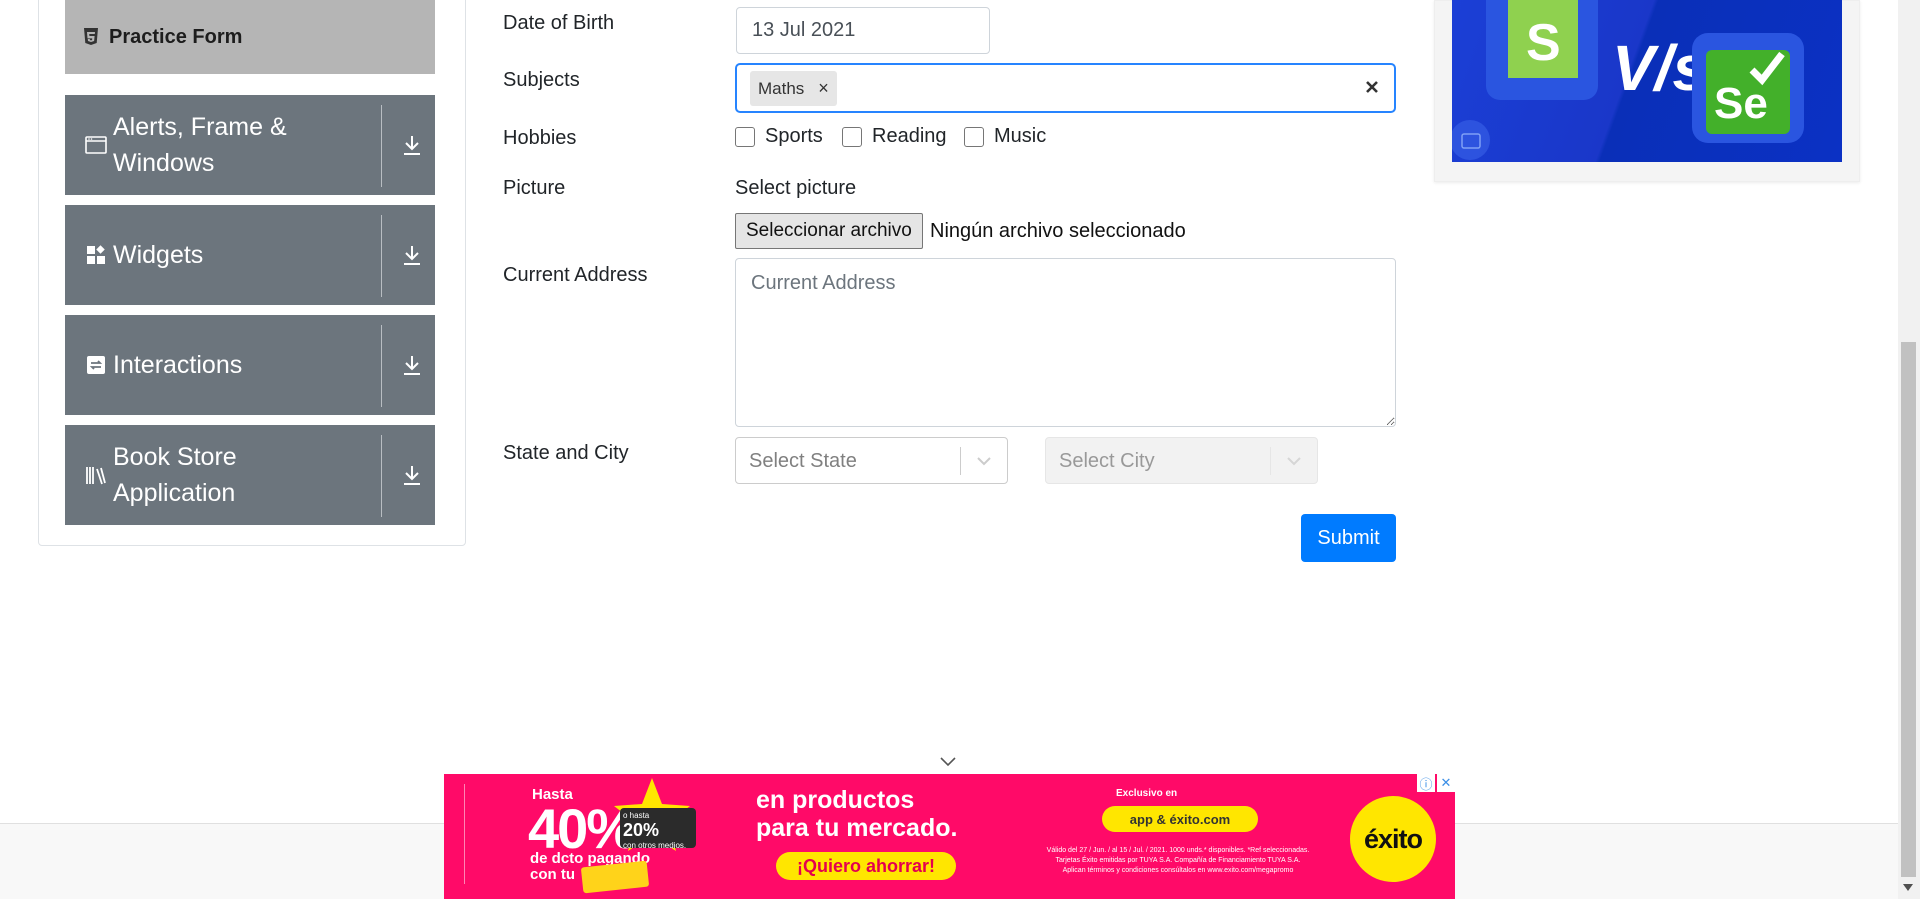 This screenshot has width=1920, height=899. What do you see at coordinates (641, 830) in the screenshot?
I see `badge-pct: 20%` at bounding box center [641, 830].